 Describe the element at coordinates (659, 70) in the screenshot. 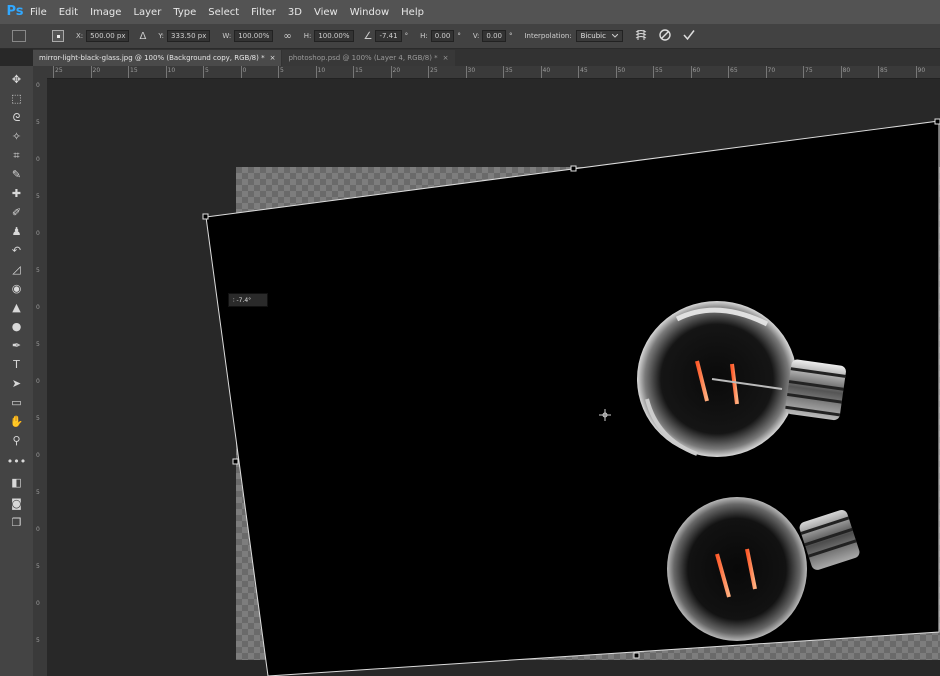

I see `ruler-tick-label: 55` at that location.